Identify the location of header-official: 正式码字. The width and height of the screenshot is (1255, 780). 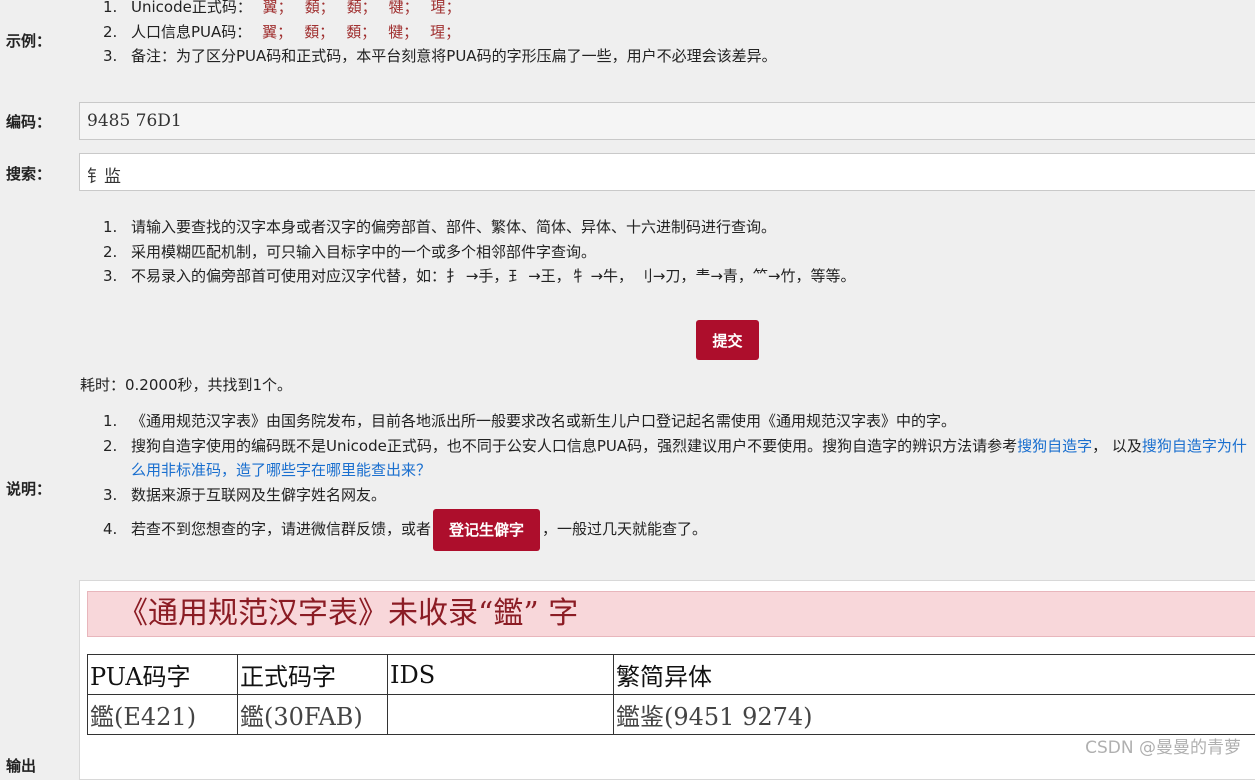
(313, 675).